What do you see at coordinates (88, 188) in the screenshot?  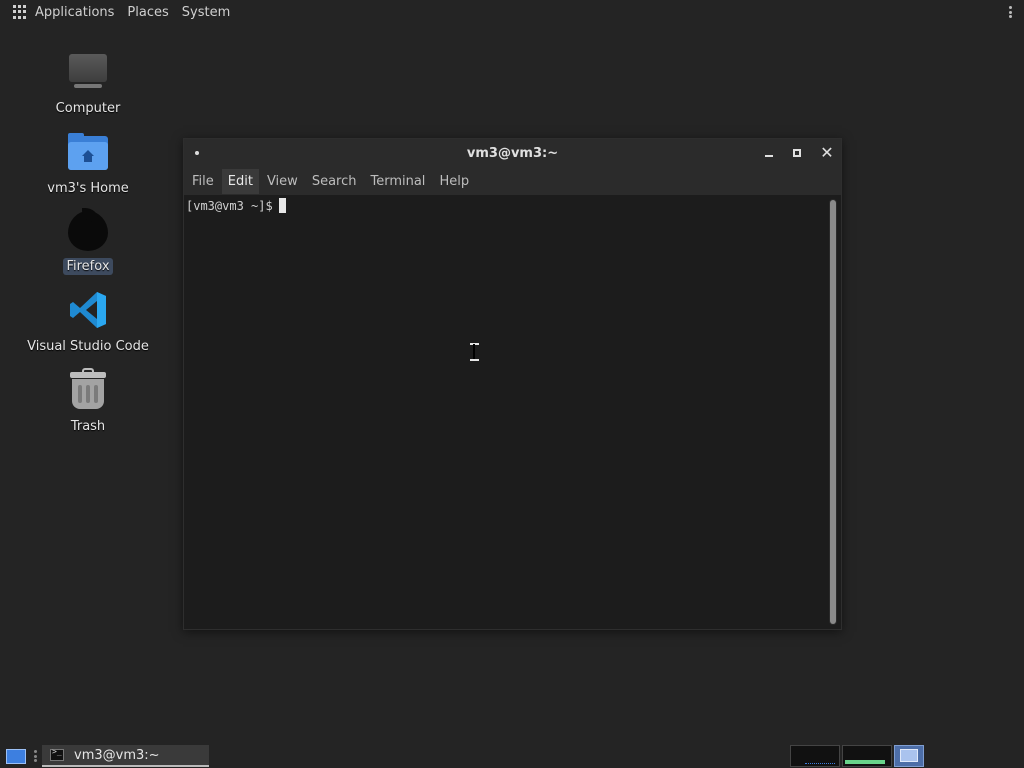 I see `desktop-icon-label: vm3's Home` at bounding box center [88, 188].